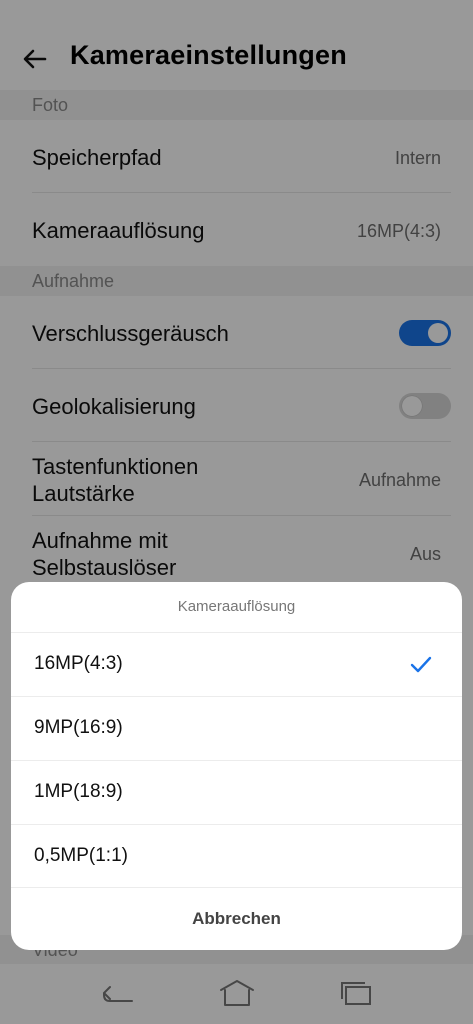 This screenshot has width=473, height=1024. I want to click on resolution-option-1mp: 1MP(18:9), so click(236, 792).